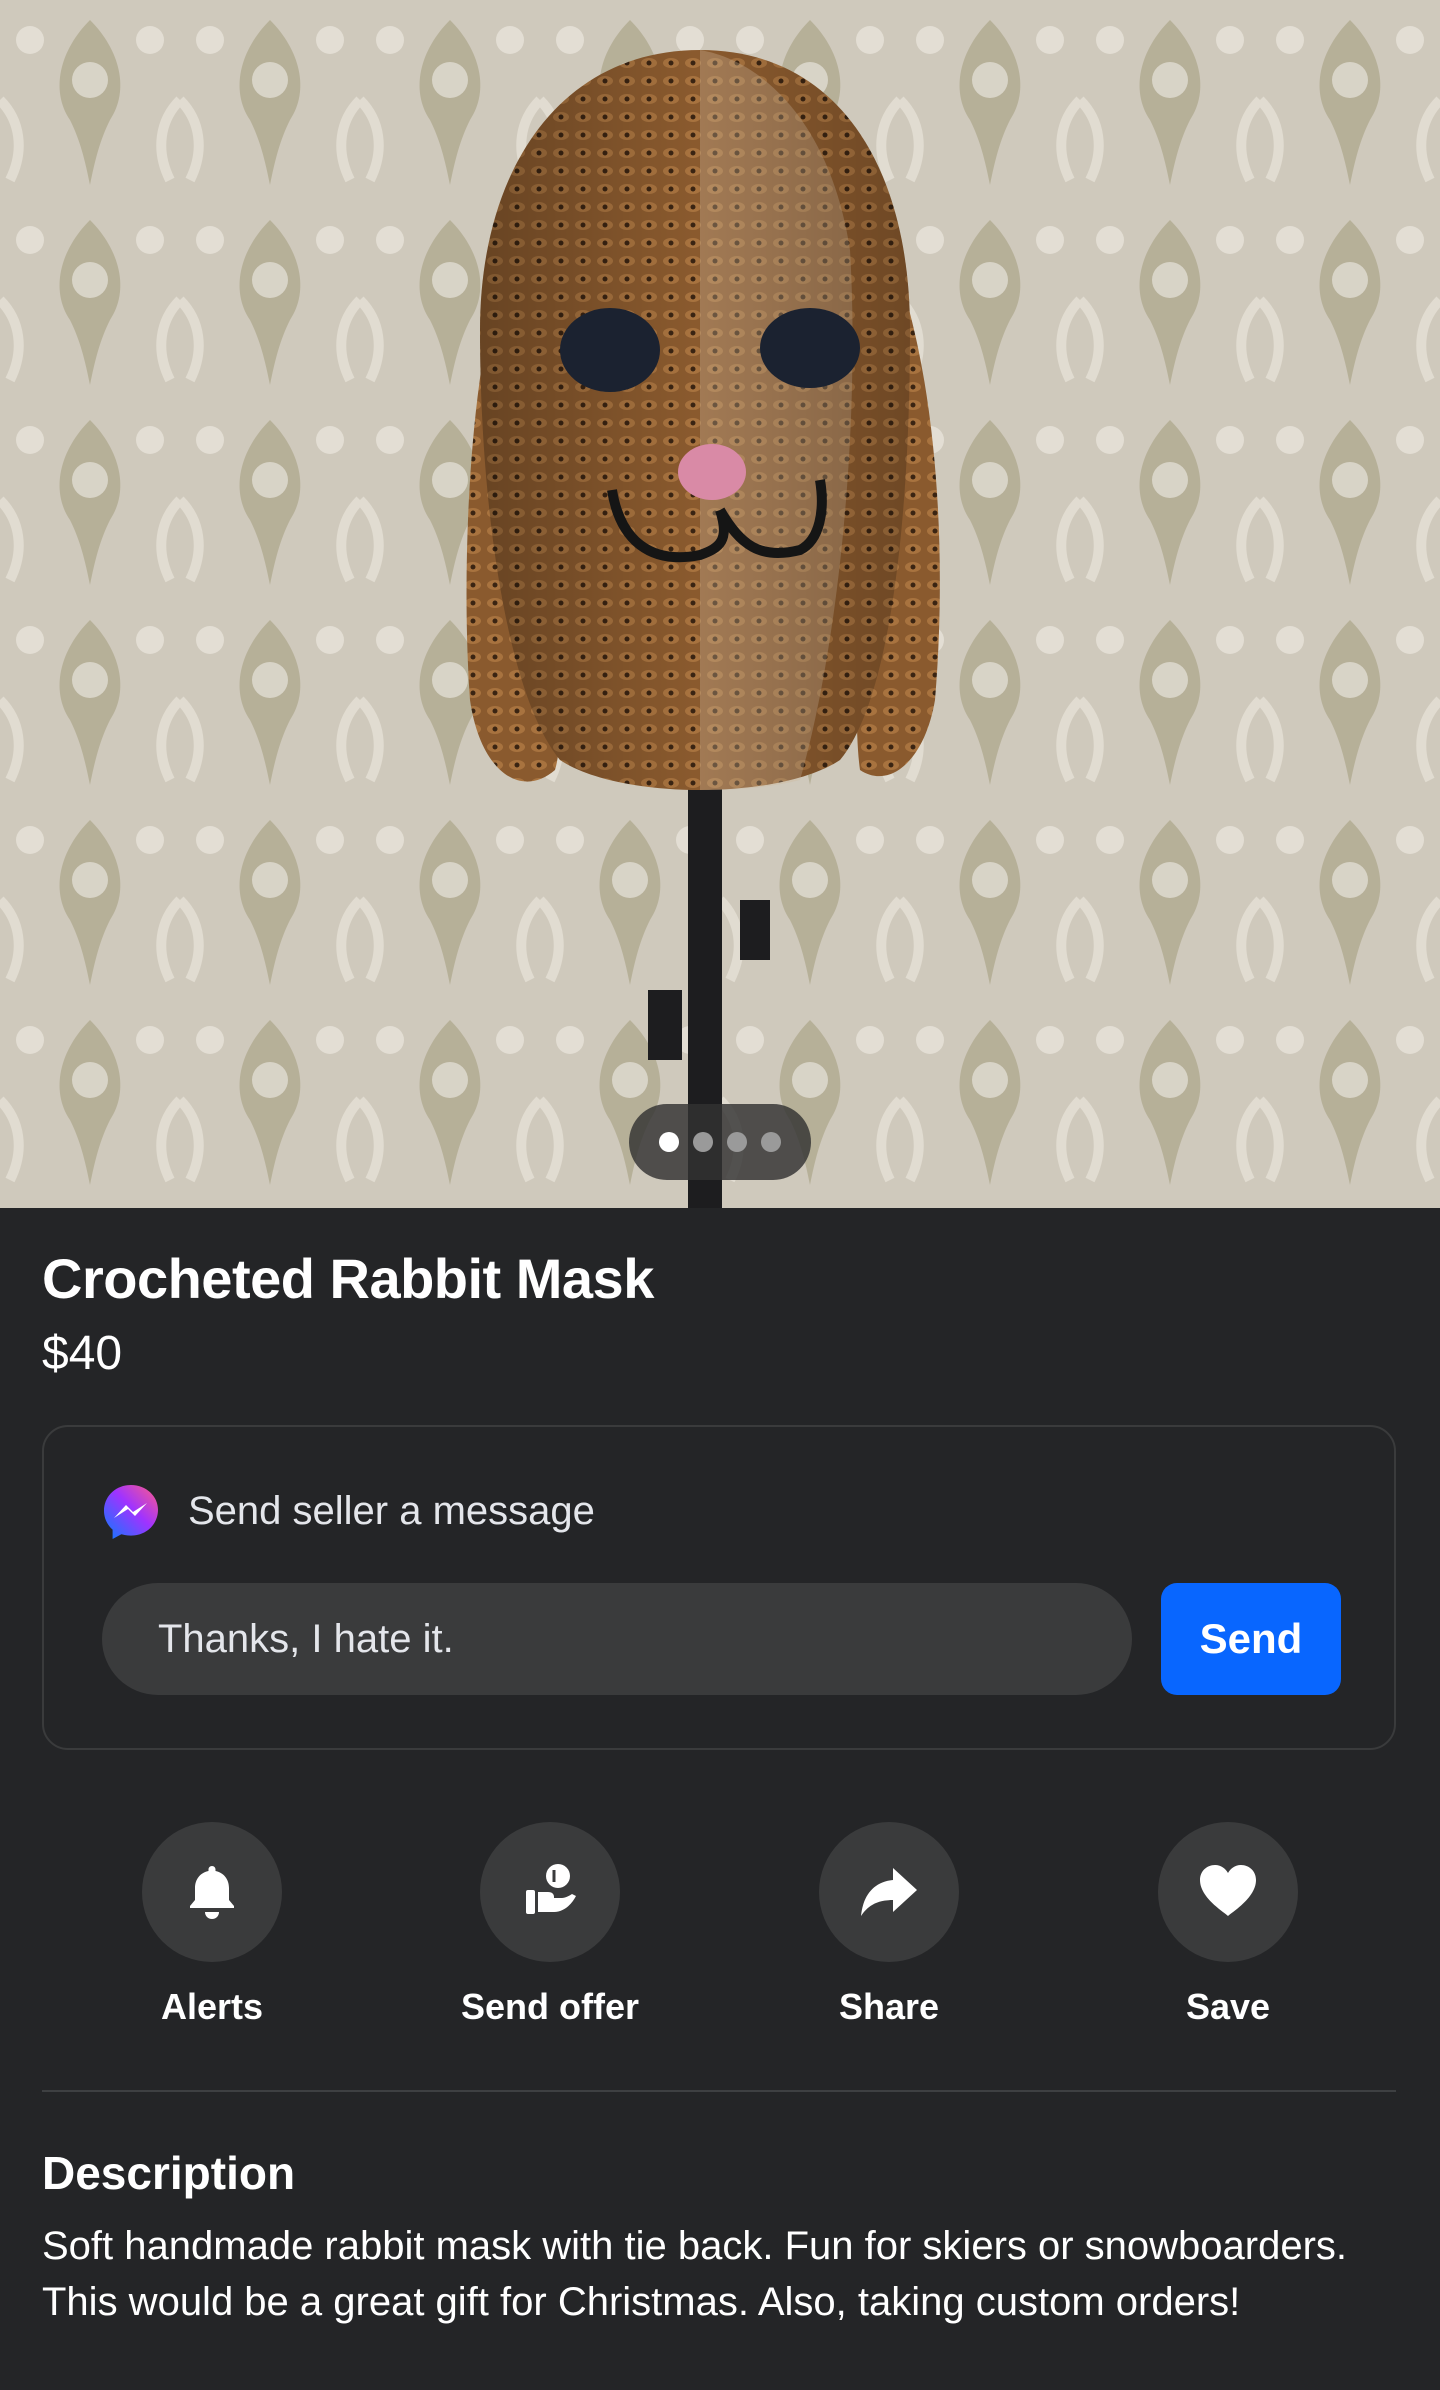 This screenshot has height=2390, width=1440. I want to click on offer-icon, so click(551, 1889).